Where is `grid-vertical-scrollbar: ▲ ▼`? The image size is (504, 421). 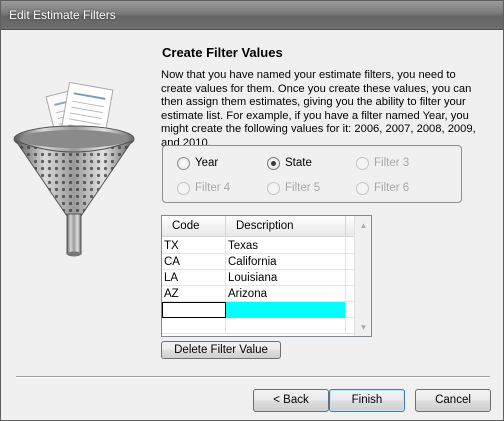
grid-vertical-scrollbar: ▲ ▼ is located at coordinates (362, 276).